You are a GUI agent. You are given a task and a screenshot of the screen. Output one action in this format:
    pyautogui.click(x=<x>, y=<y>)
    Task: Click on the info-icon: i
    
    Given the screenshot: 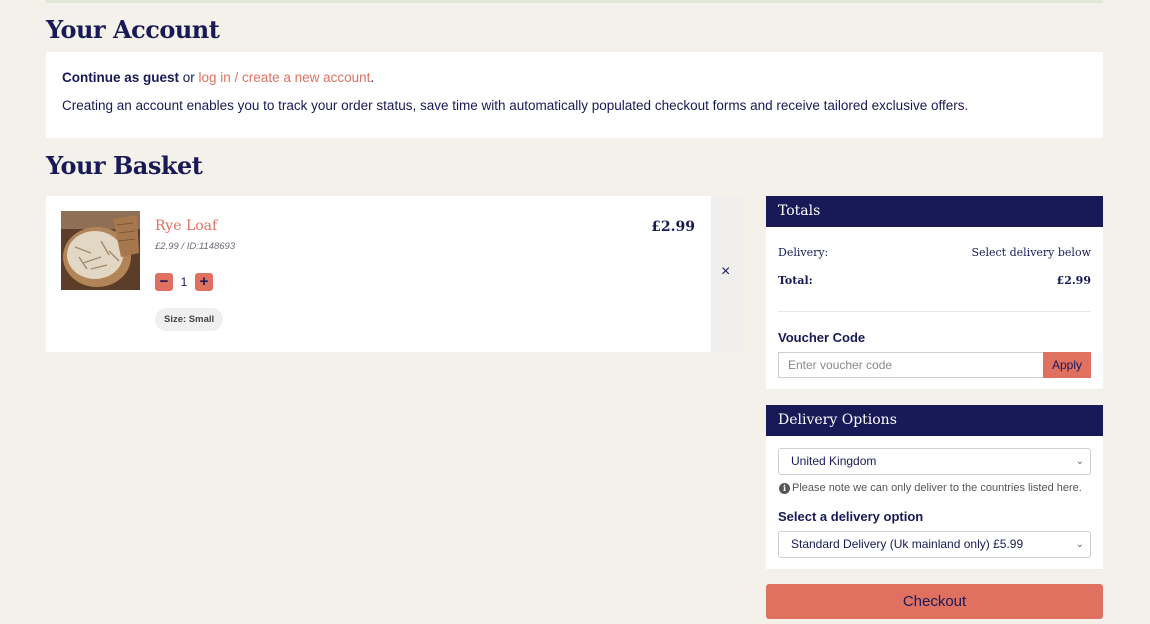 What is the action you would take?
    pyautogui.click(x=784, y=488)
    